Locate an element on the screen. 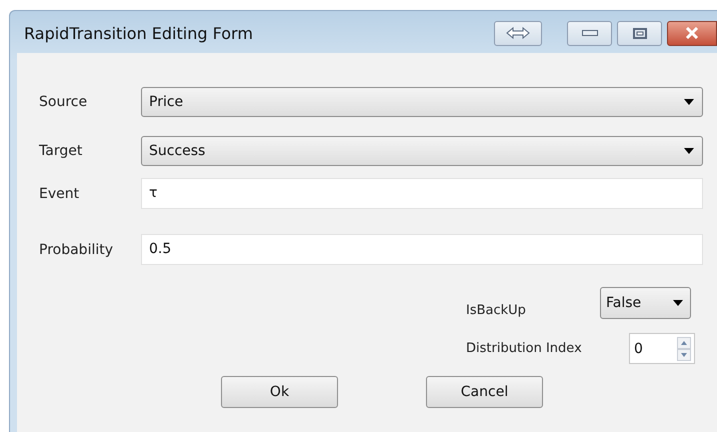  close-button is located at coordinates (692, 33).